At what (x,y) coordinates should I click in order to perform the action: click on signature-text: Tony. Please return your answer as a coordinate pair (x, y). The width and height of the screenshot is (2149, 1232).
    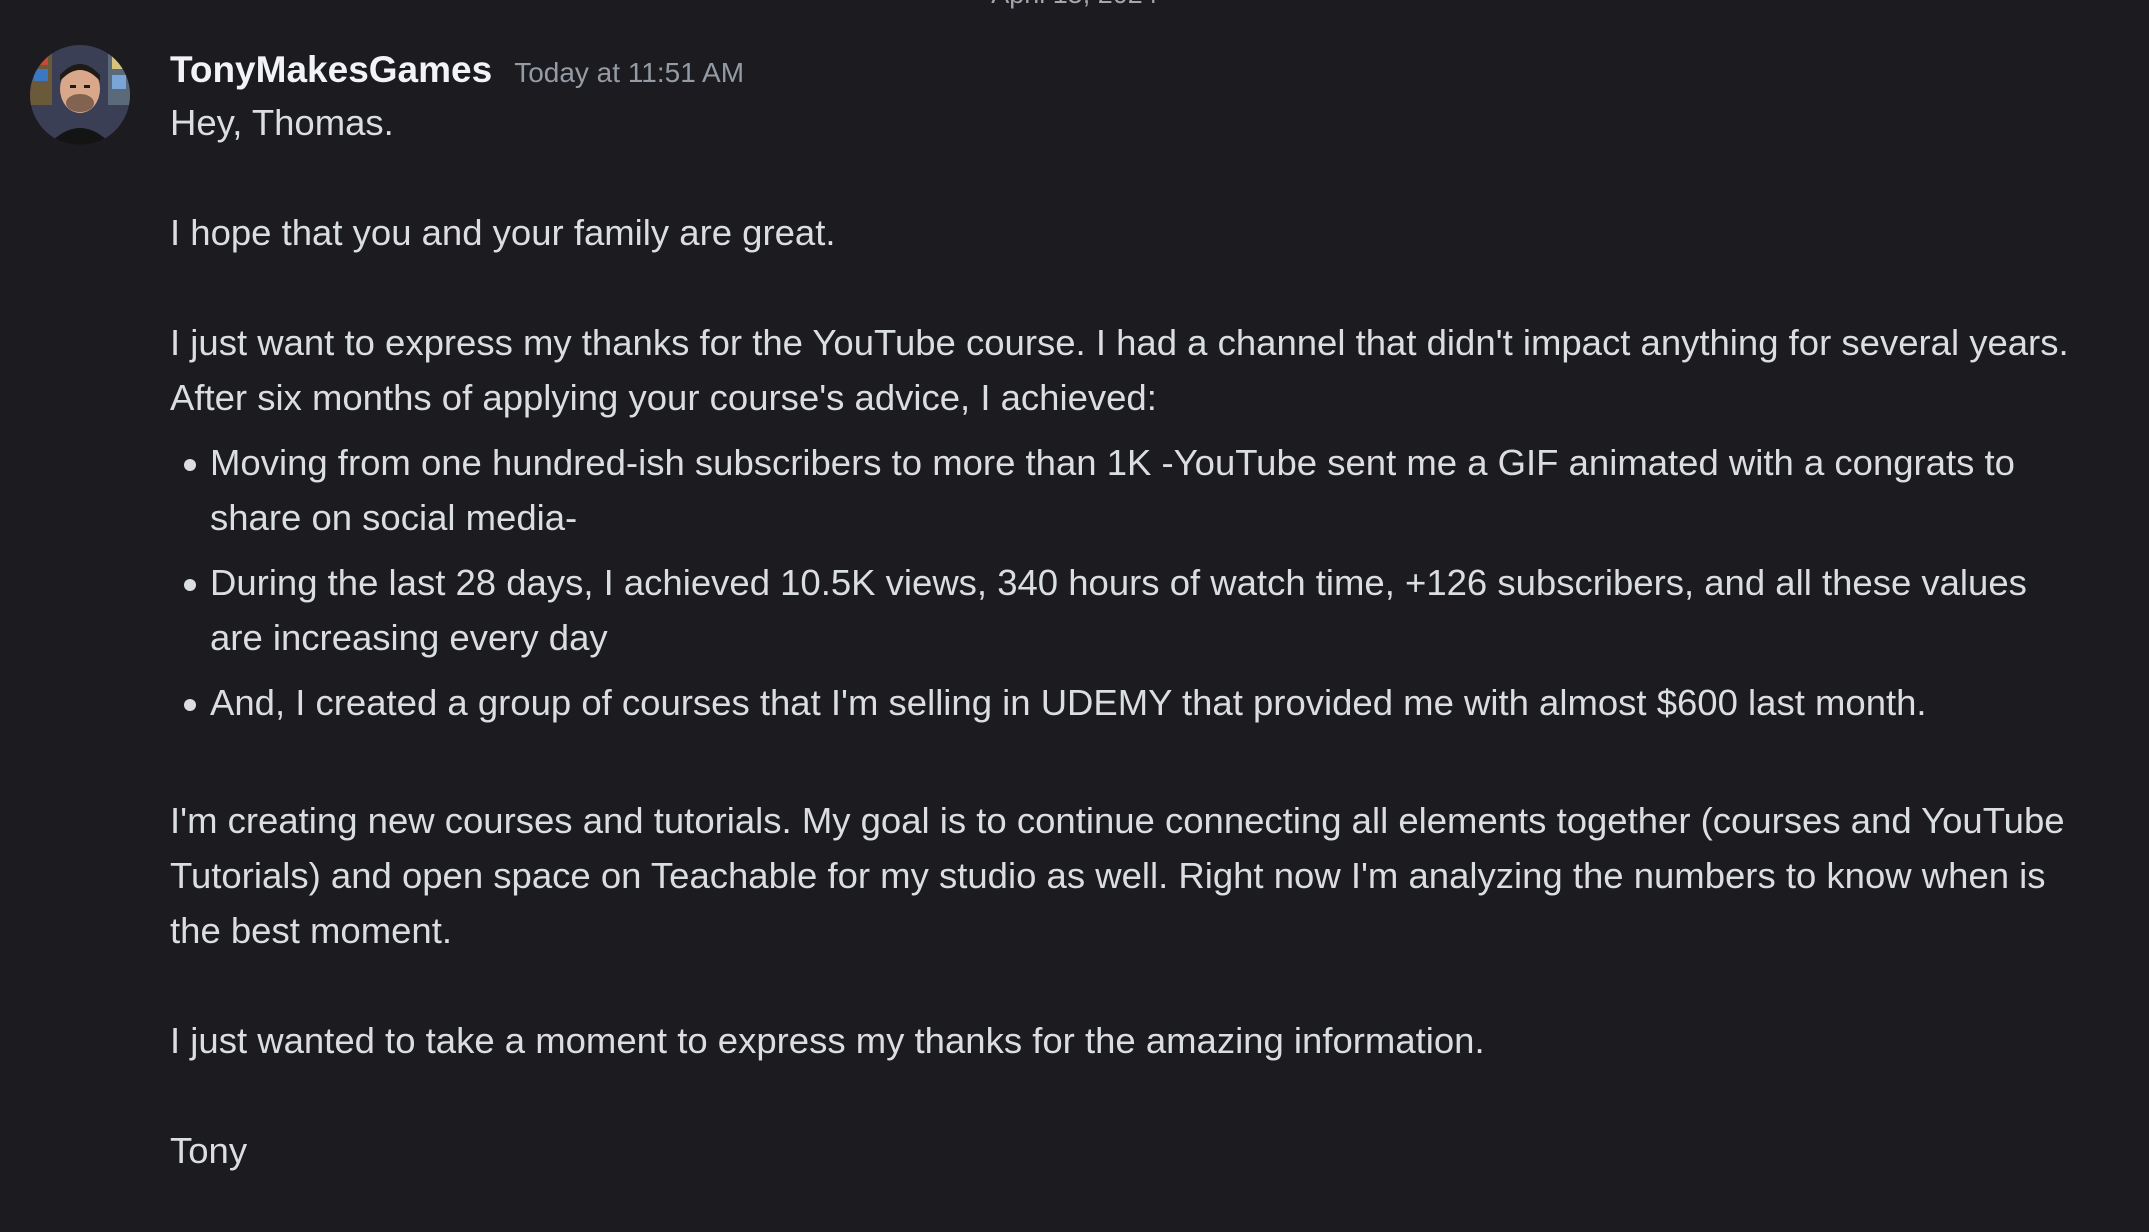
    Looking at the image, I should click on (209, 1150).